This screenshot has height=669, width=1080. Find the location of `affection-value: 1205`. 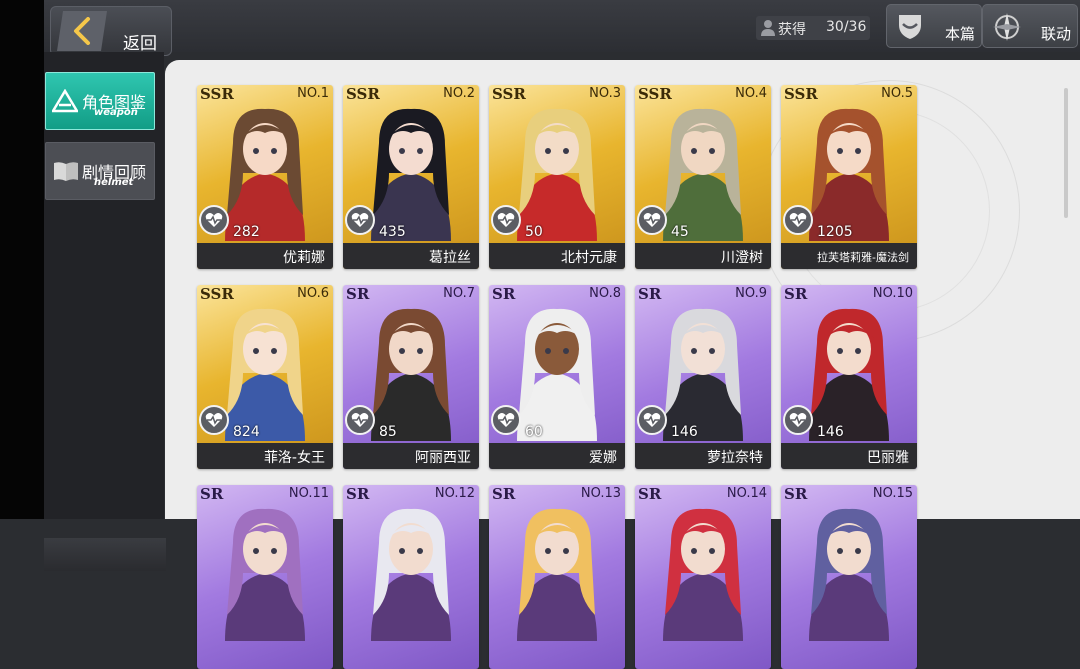

affection-value: 1205 is located at coordinates (835, 232).